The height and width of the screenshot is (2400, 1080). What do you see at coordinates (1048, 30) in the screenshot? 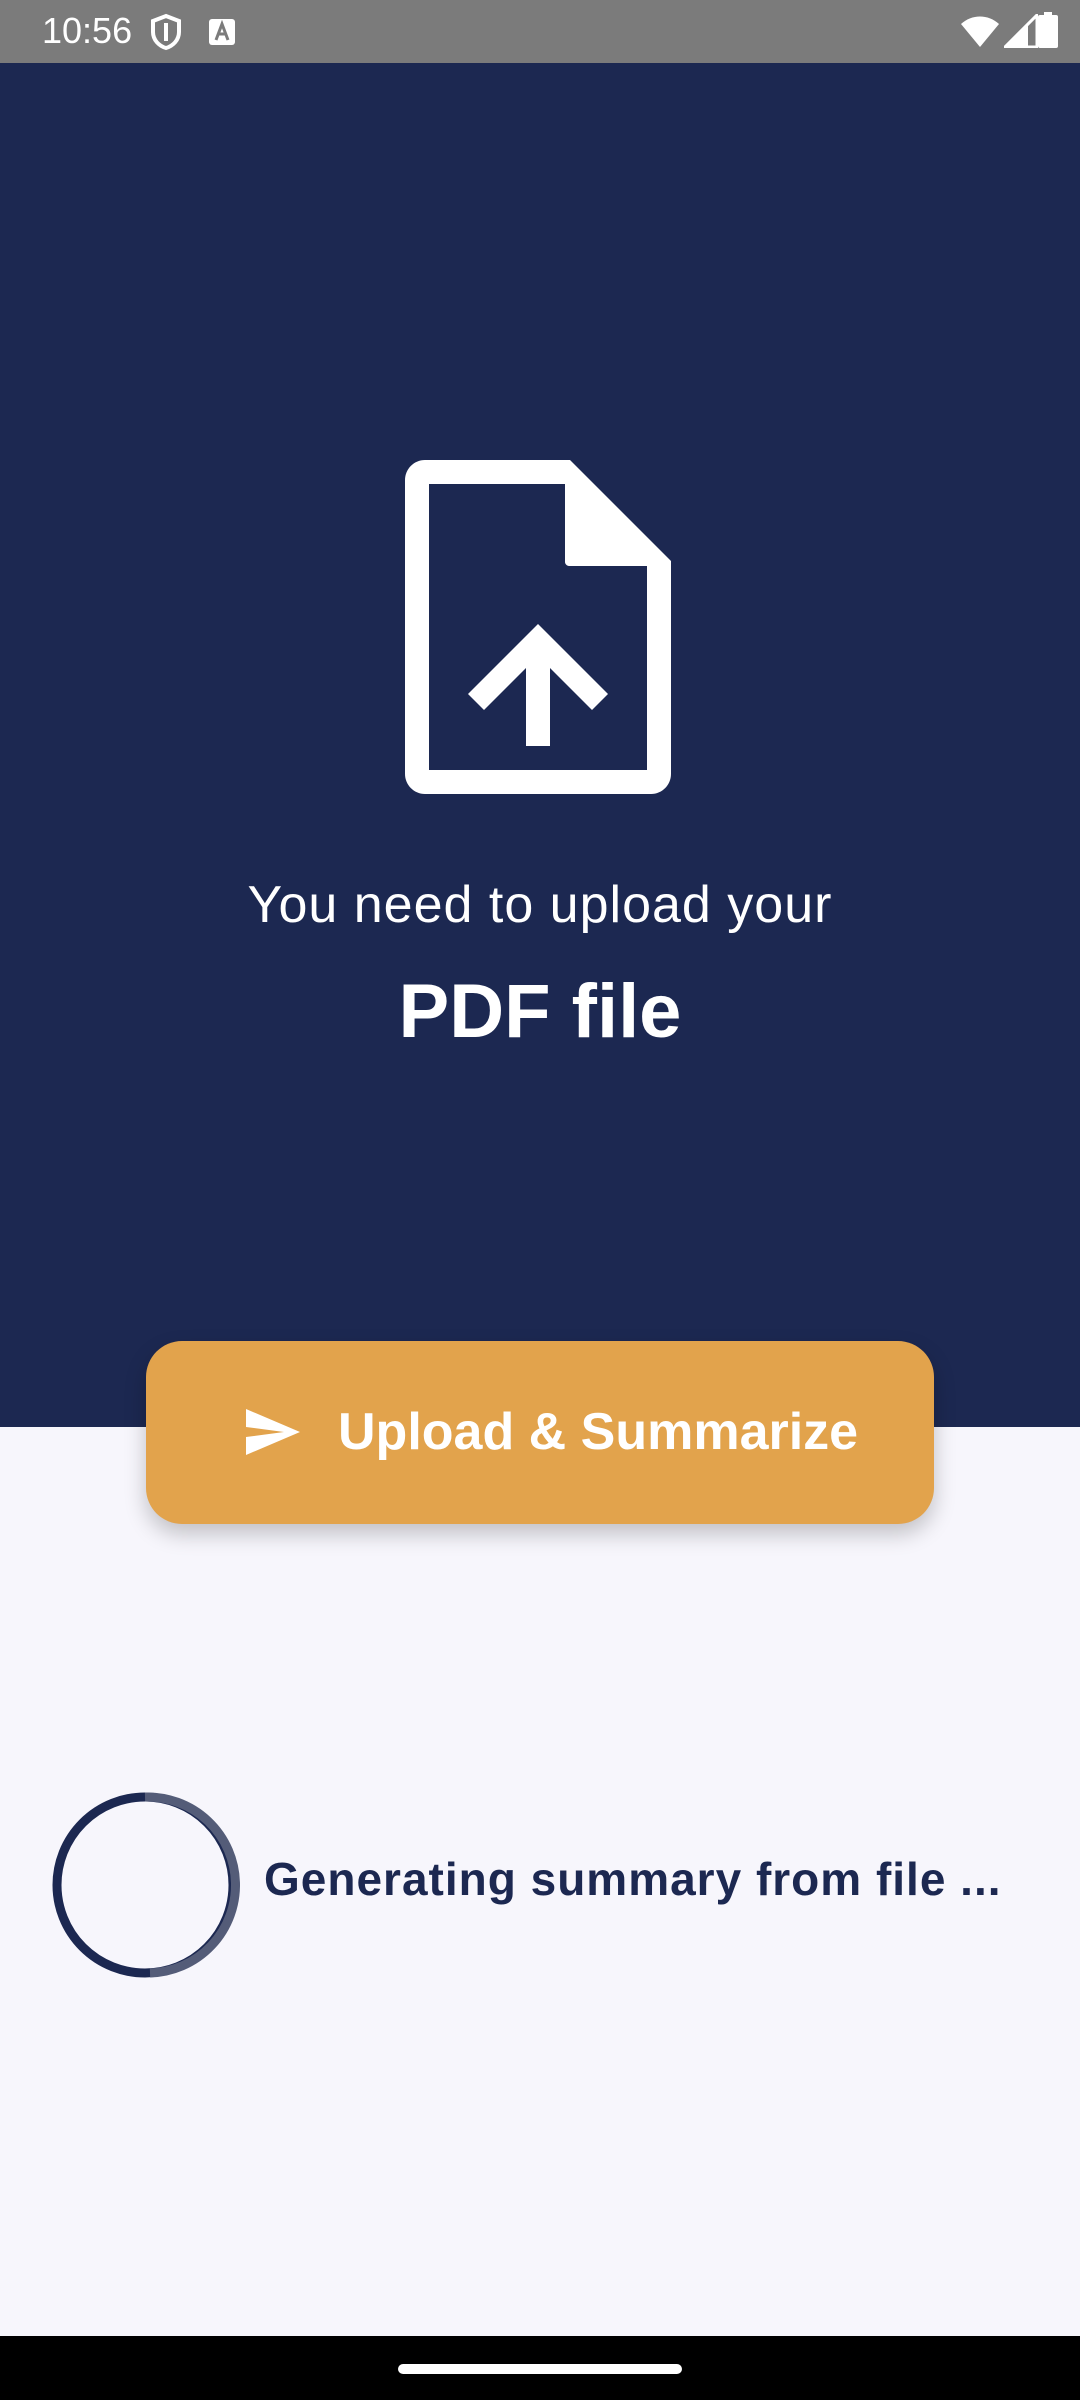
I see `battery-icon` at bounding box center [1048, 30].